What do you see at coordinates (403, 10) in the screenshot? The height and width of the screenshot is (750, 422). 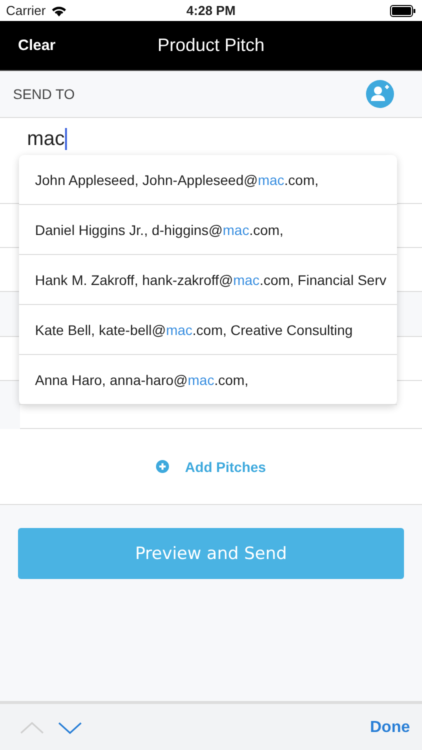 I see `battery-icon` at bounding box center [403, 10].